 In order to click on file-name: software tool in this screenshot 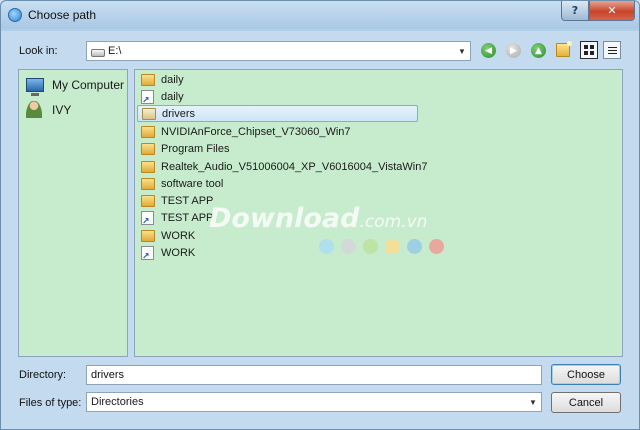, I will do `click(192, 183)`.